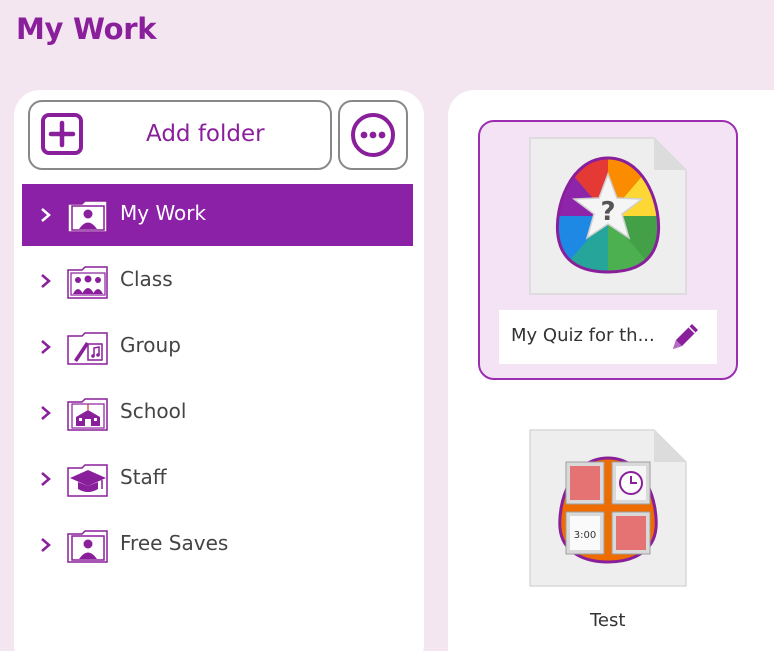  I want to click on add-folder-label: Add folder, so click(205, 134).